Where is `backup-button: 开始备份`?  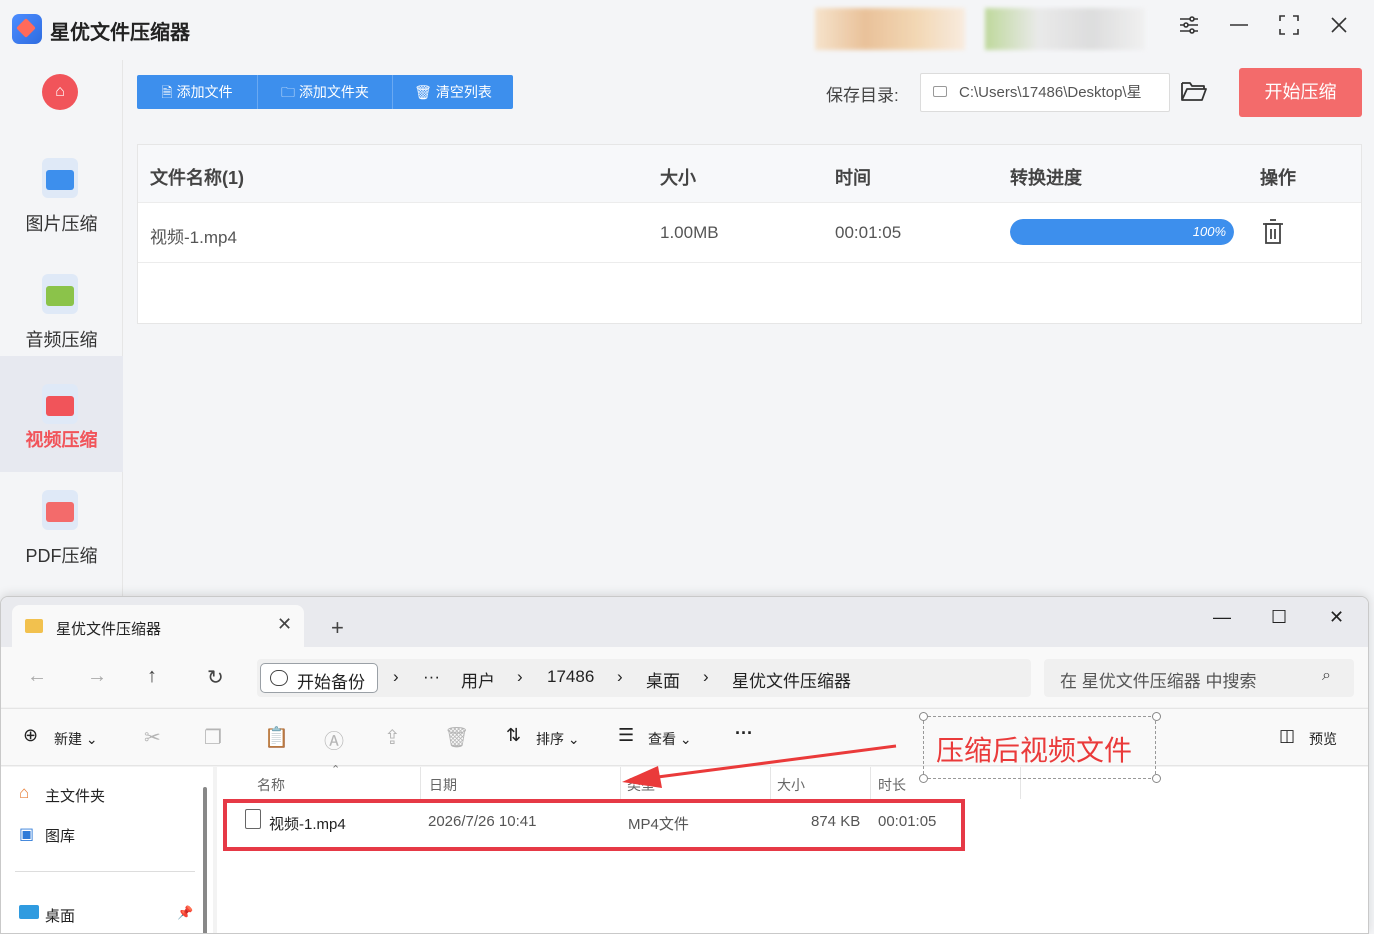
backup-button: 开始备份 is located at coordinates (319, 678).